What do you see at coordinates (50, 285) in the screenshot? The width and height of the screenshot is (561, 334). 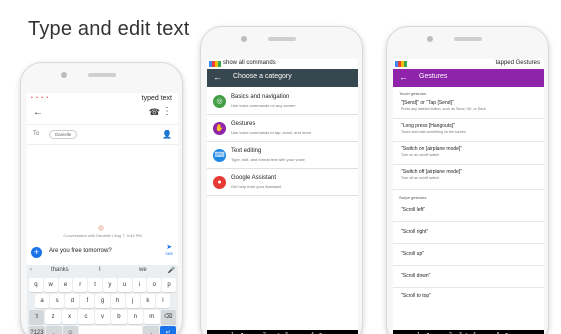 I see `key: w` at bounding box center [50, 285].